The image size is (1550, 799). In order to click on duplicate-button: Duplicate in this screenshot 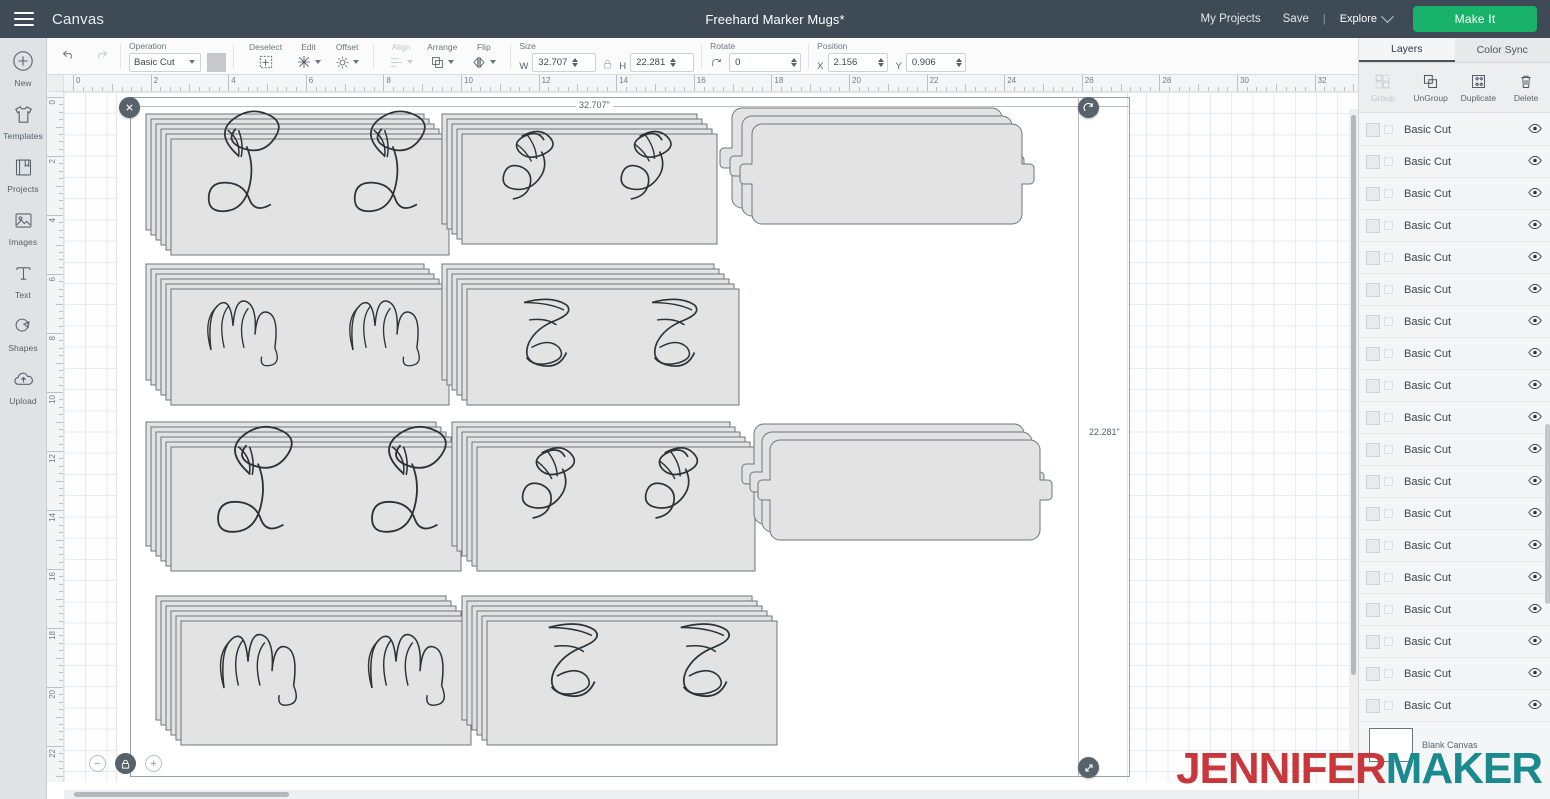, I will do `click(1479, 87)`.